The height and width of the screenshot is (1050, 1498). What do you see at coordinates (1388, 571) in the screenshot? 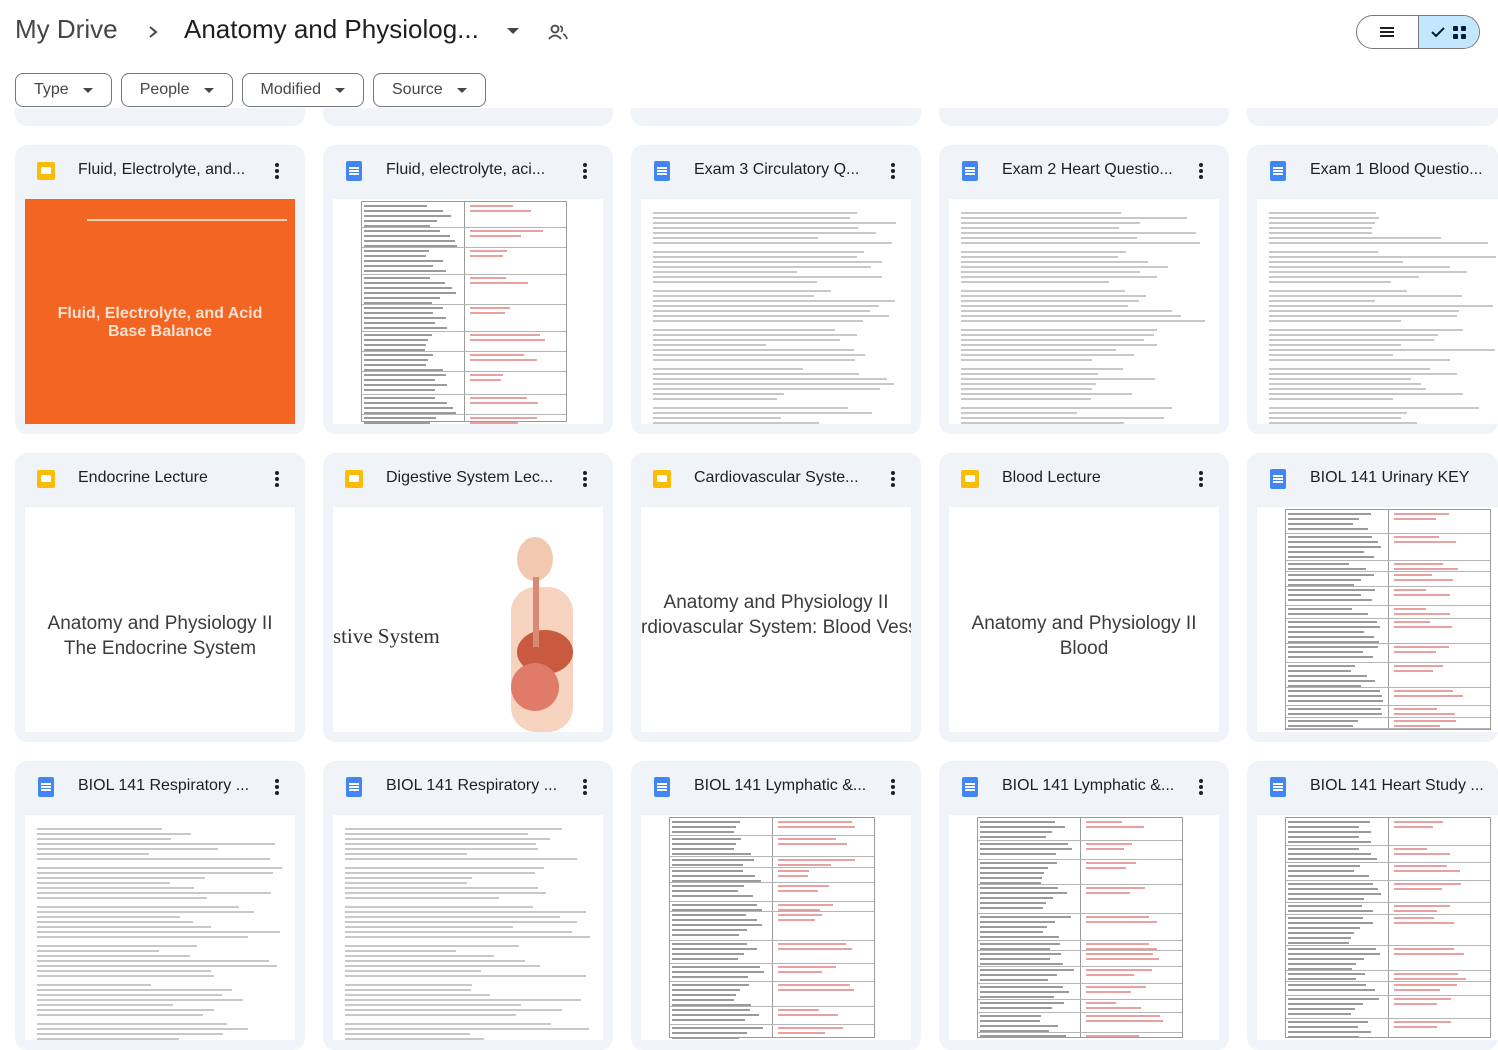
I see `table-row-line` at bounding box center [1388, 571].